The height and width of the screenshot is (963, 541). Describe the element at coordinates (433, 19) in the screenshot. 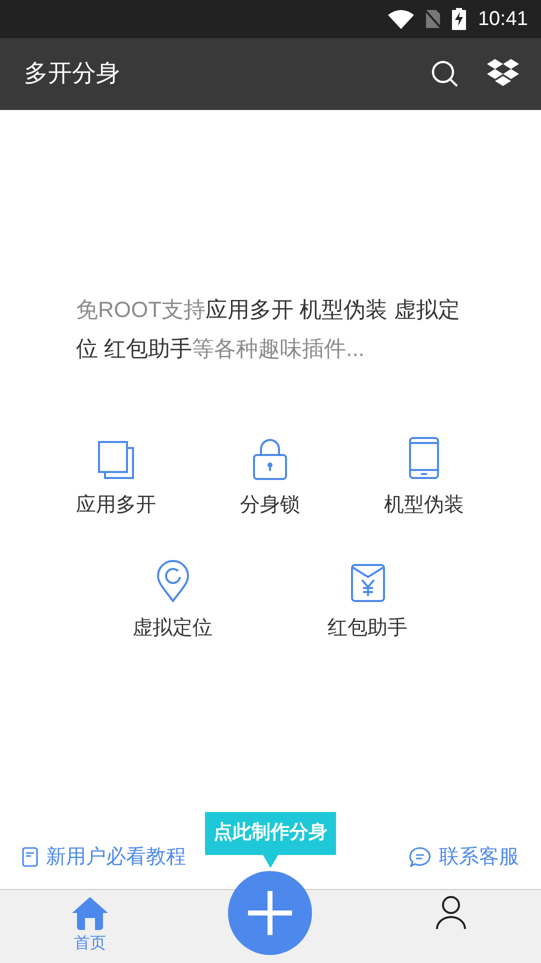

I see `no-sim-icon` at that location.